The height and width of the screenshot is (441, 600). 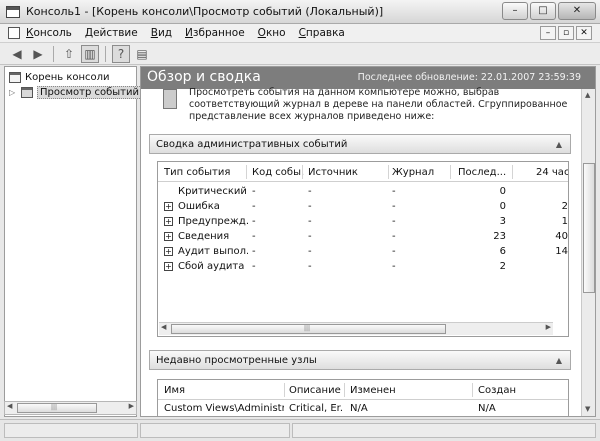 I want to click on column-header-description: Описание, so click(x=316, y=390).